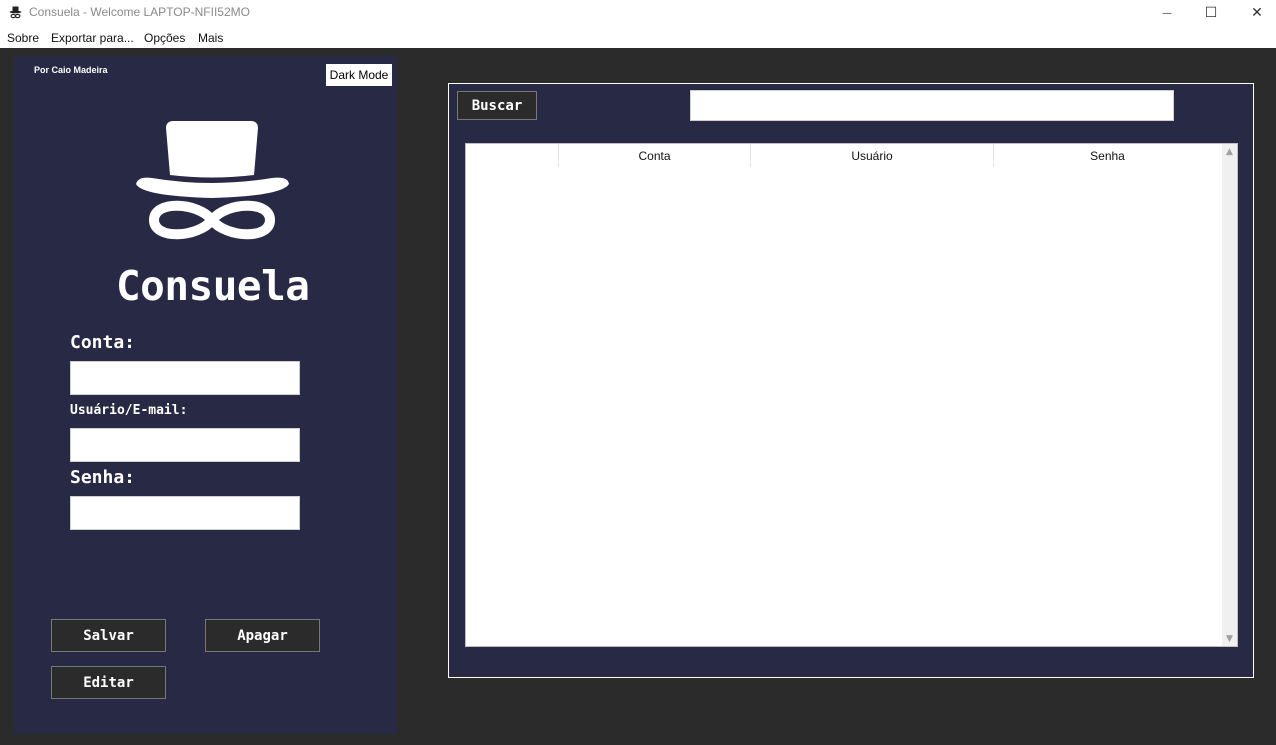 The width and height of the screenshot is (1276, 745). What do you see at coordinates (71, 70) in the screenshot?
I see `author-label: Por Caio Madeira` at bounding box center [71, 70].